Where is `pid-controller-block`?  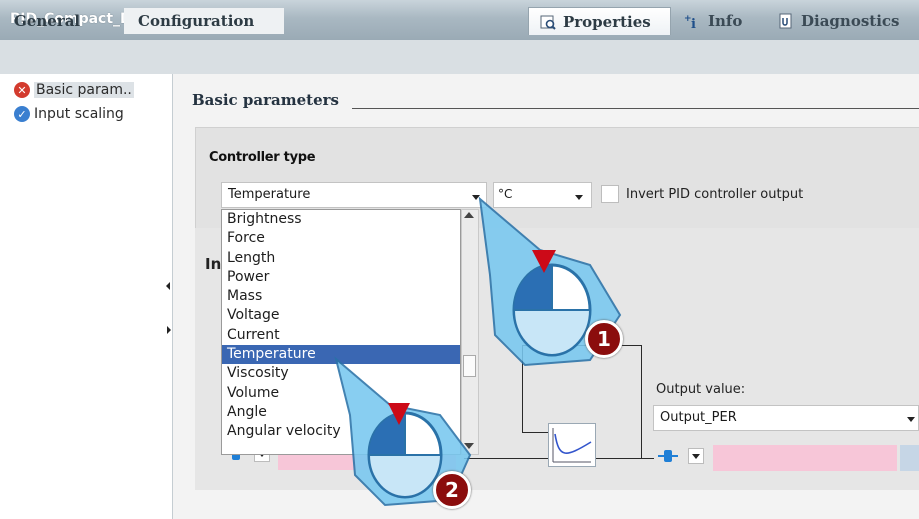
pid-controller-block is located at coordinates (572, 445).